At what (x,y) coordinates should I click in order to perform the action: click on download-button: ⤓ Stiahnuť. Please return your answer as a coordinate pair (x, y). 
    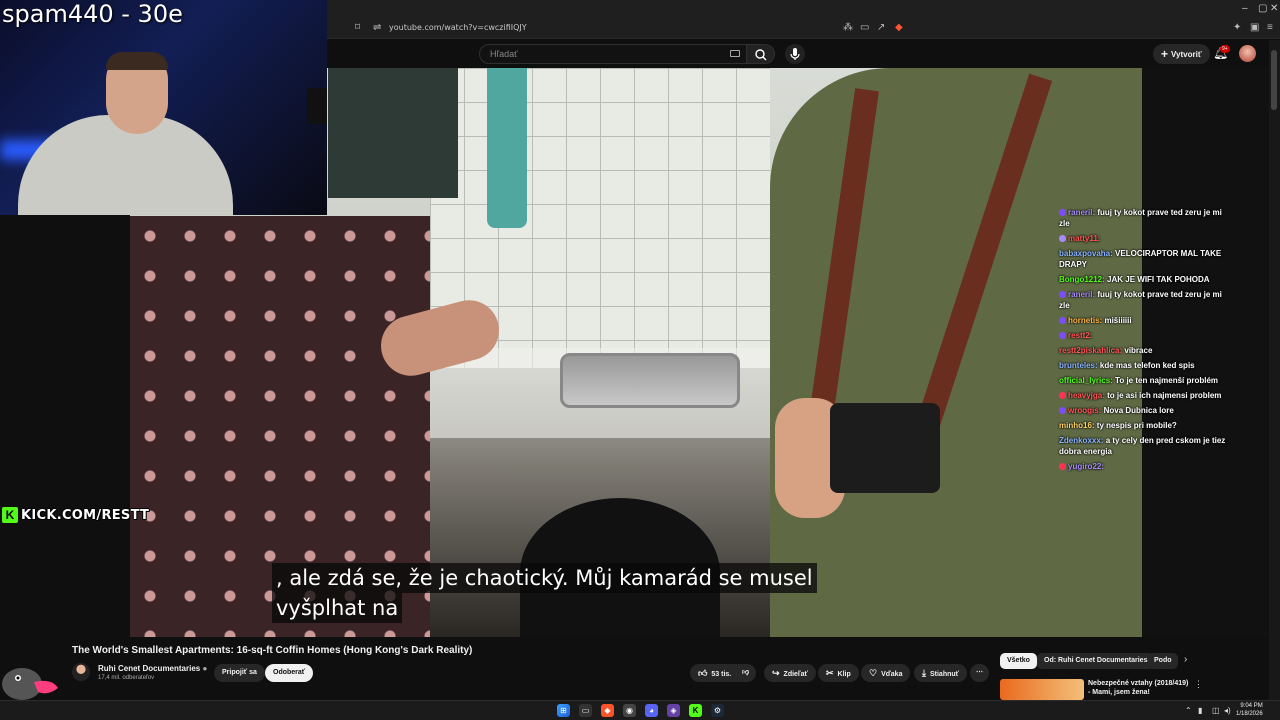
    Looking at the image, I should click on (941, 673).